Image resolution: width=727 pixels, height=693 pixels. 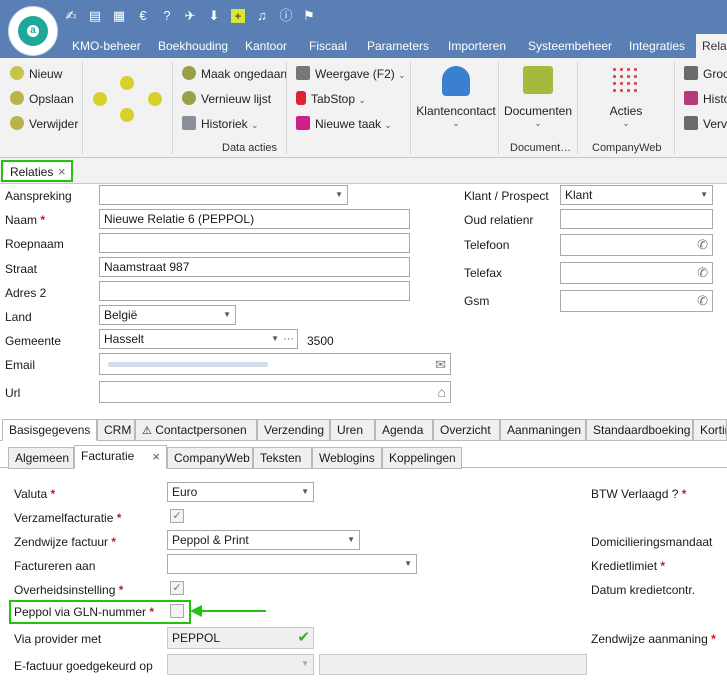 I want to click on refresh-icon, so click(x=189, y=98).